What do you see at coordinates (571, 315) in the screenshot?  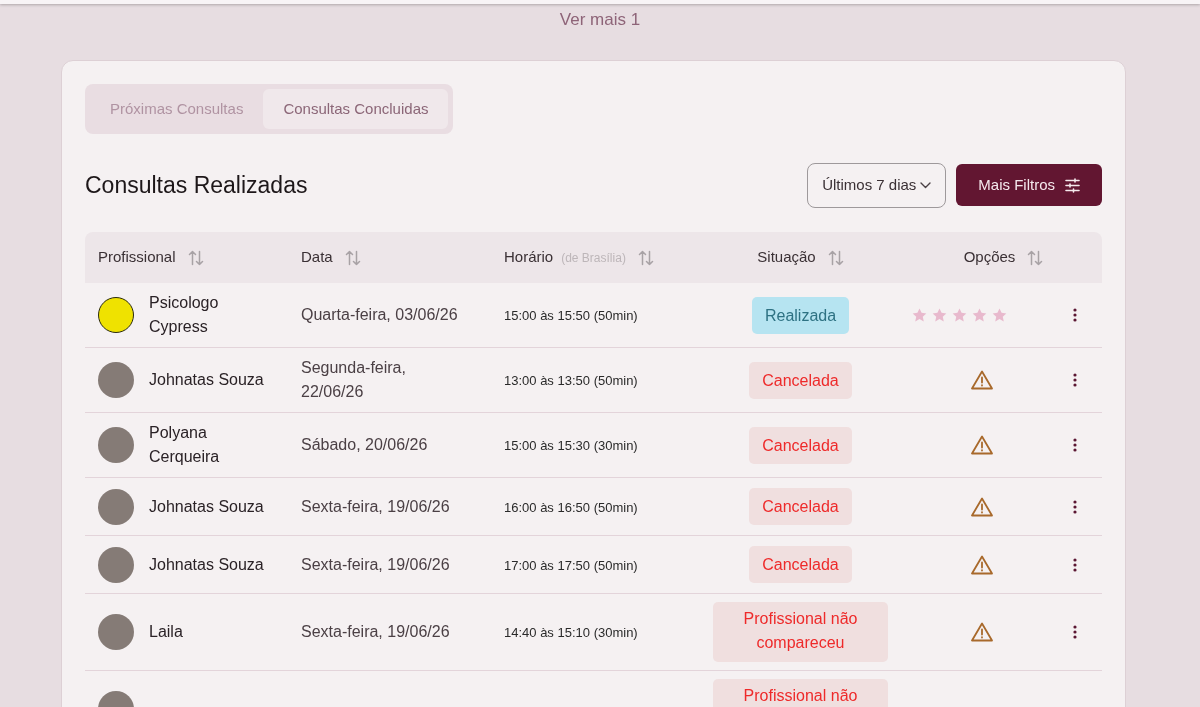 I see `time-text: 15:00 às 15:50 (50min)` at bounding box center [571, 315].